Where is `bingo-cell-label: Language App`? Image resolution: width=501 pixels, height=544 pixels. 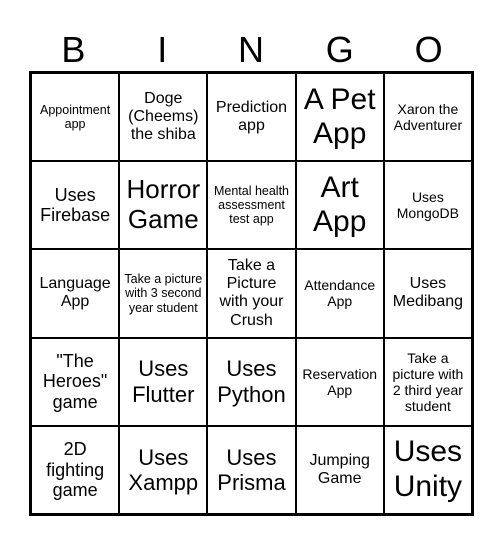 bingo-cell-label: Language App is located at coordinates (75, 293).